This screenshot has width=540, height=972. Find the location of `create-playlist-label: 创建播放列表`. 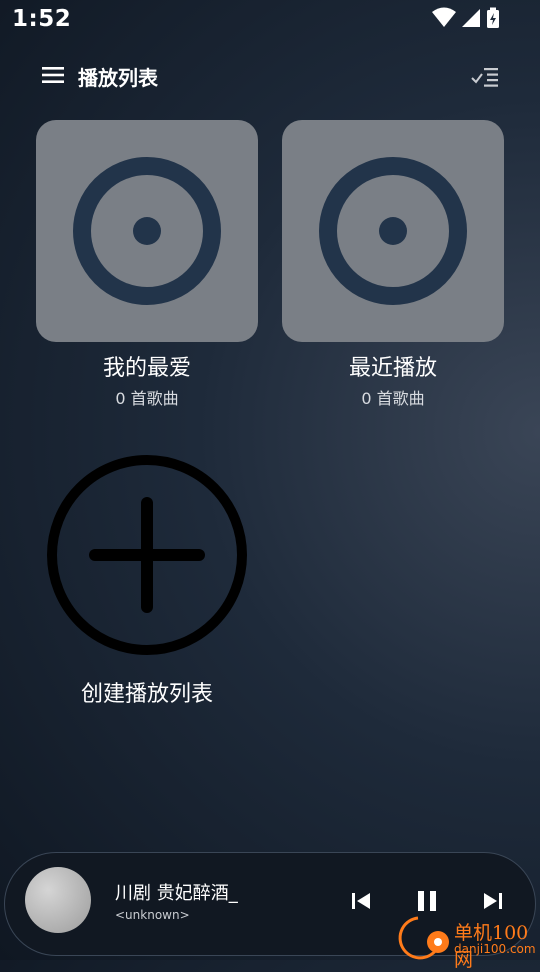

create-playlist-label: 创建播放列表 is located at coordinates (147, 692).